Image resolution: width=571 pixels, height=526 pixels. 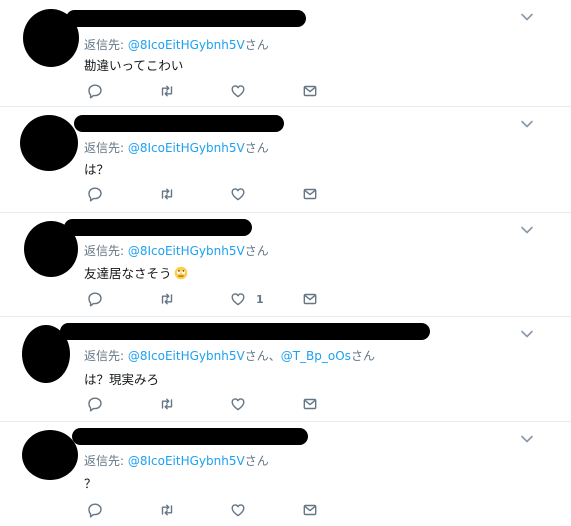 What do you see at coordinates (122, 379) in the screenshot?
I see `tweet-text: は？現実みろ` at bounding box center [122, 379].